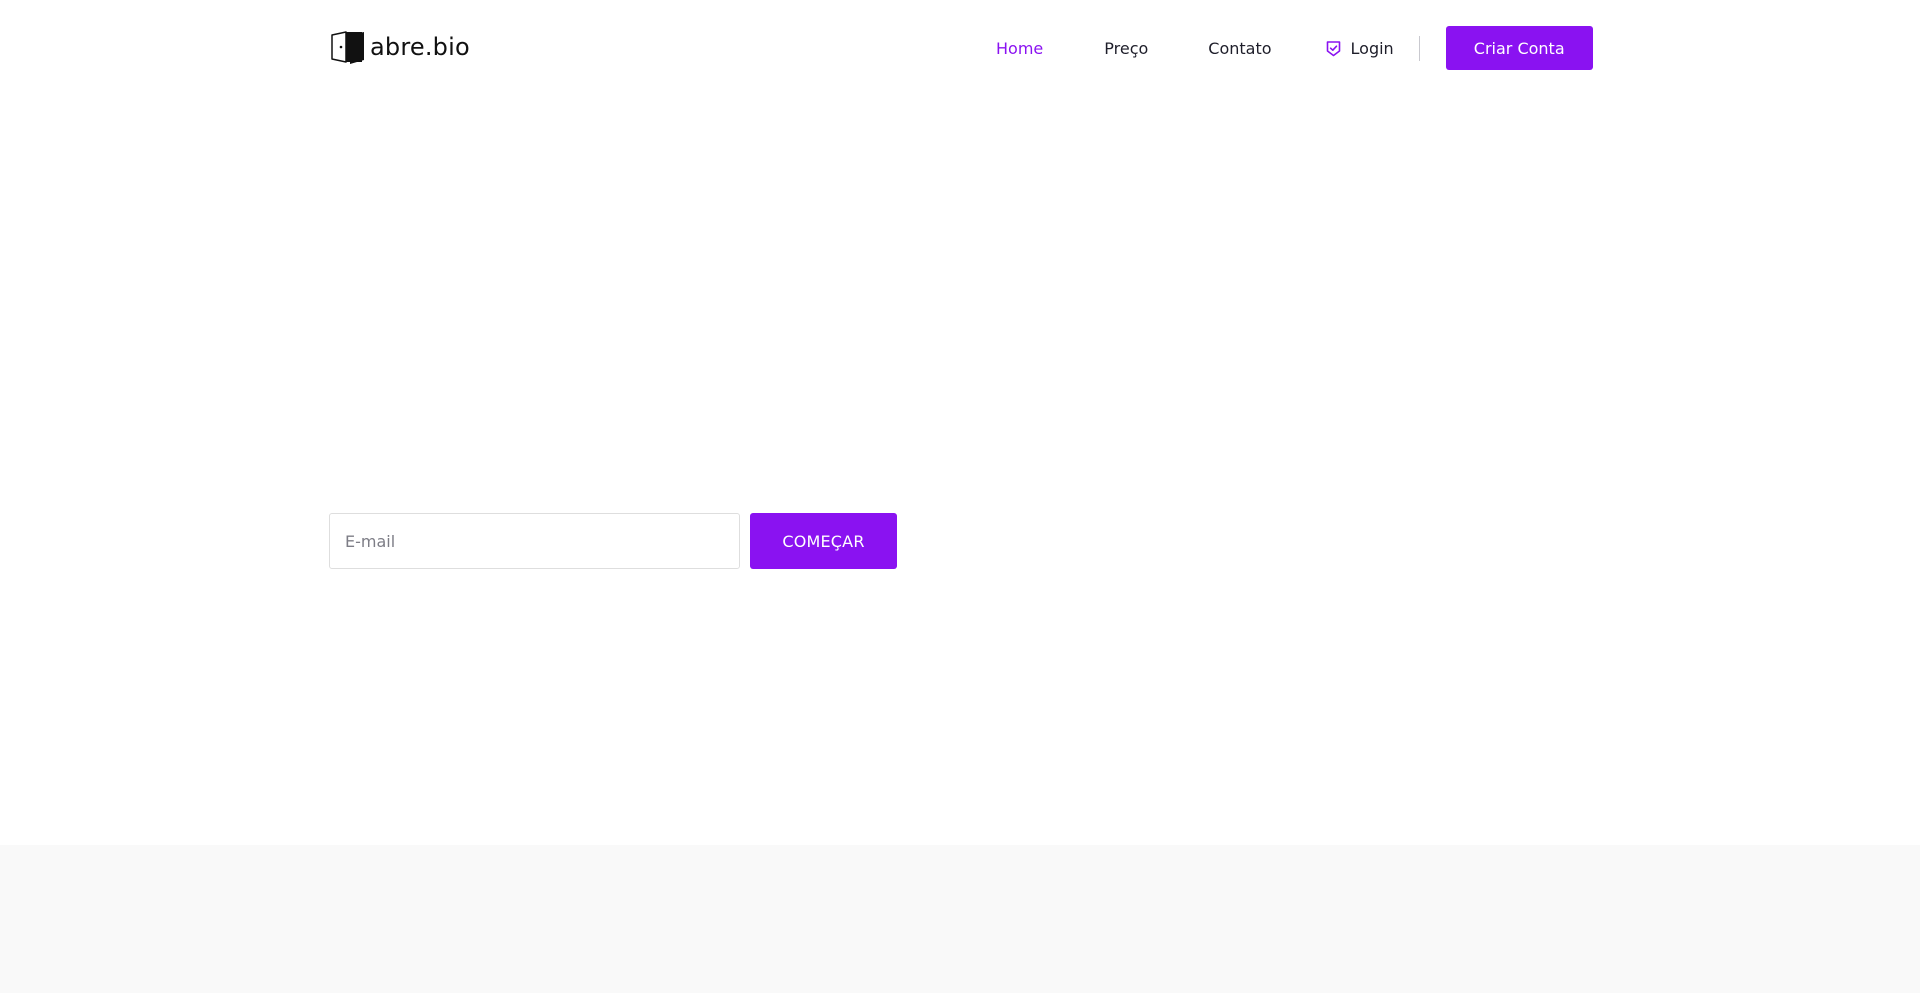 This screenshot has width=1920, height=993. I want to click on door-logo-icon, so click(347, 47).